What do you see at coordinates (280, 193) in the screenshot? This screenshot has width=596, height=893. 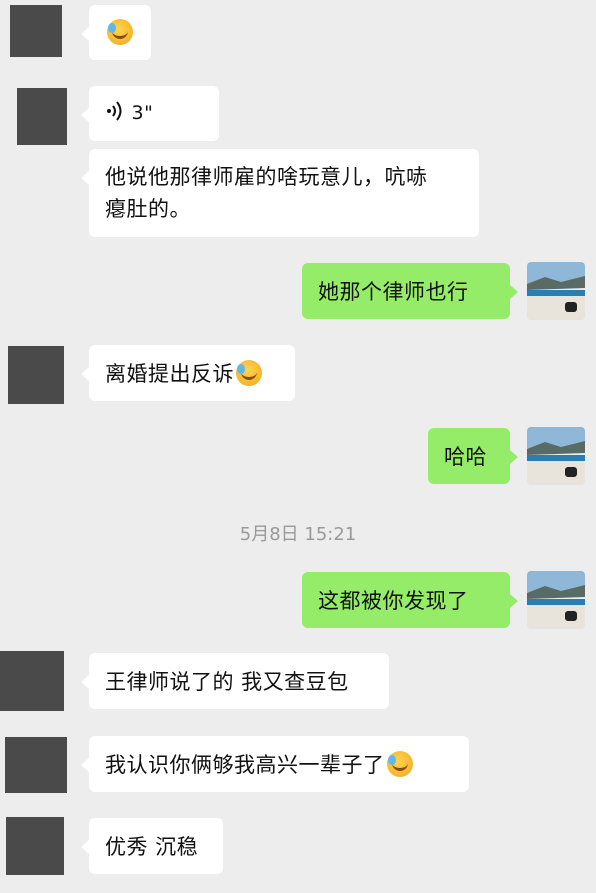 I see `message-bubble: 他说他那律师雇的啥玩意儿，吭哧 瘪肚的。` at bounding box center [280, 193].